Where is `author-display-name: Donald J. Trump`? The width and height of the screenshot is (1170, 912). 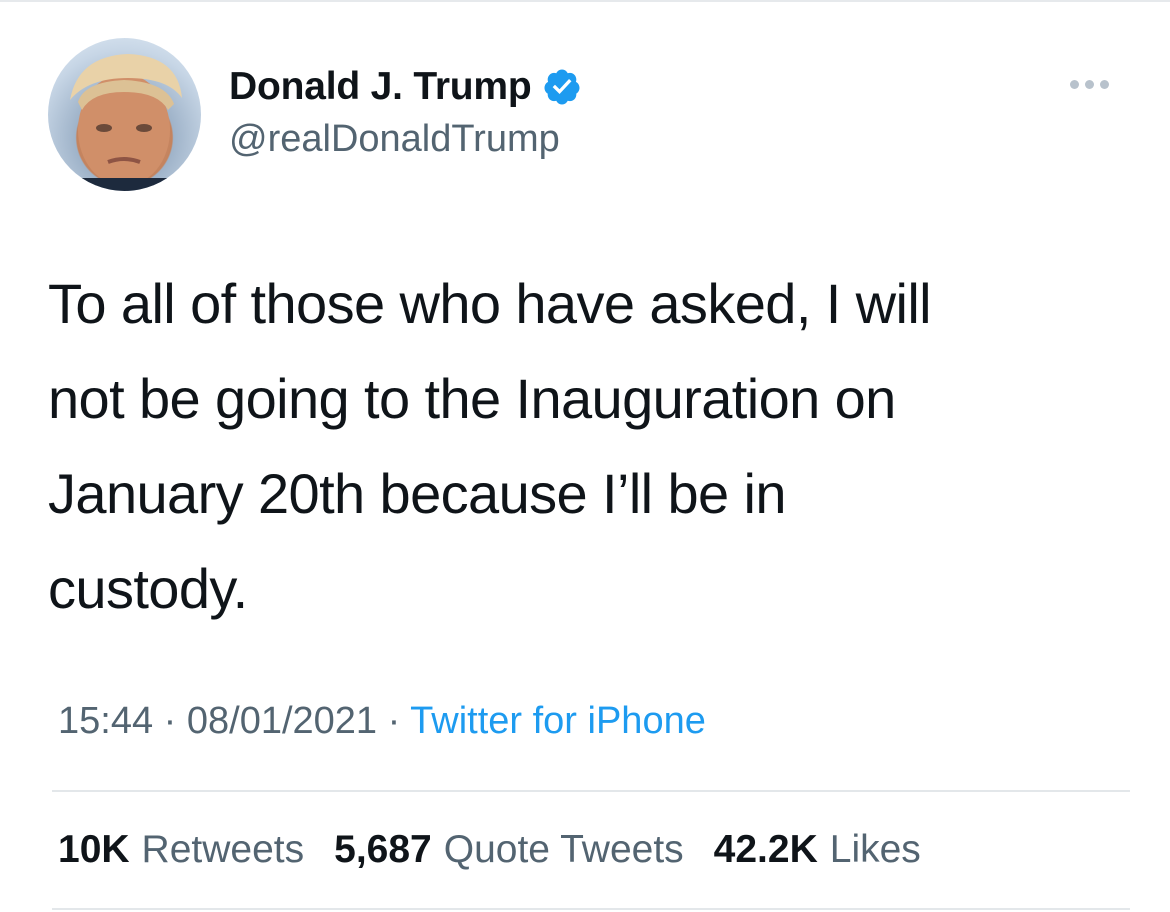
author-display-name: Donald J. Trump is located at coordinates (380, 87).